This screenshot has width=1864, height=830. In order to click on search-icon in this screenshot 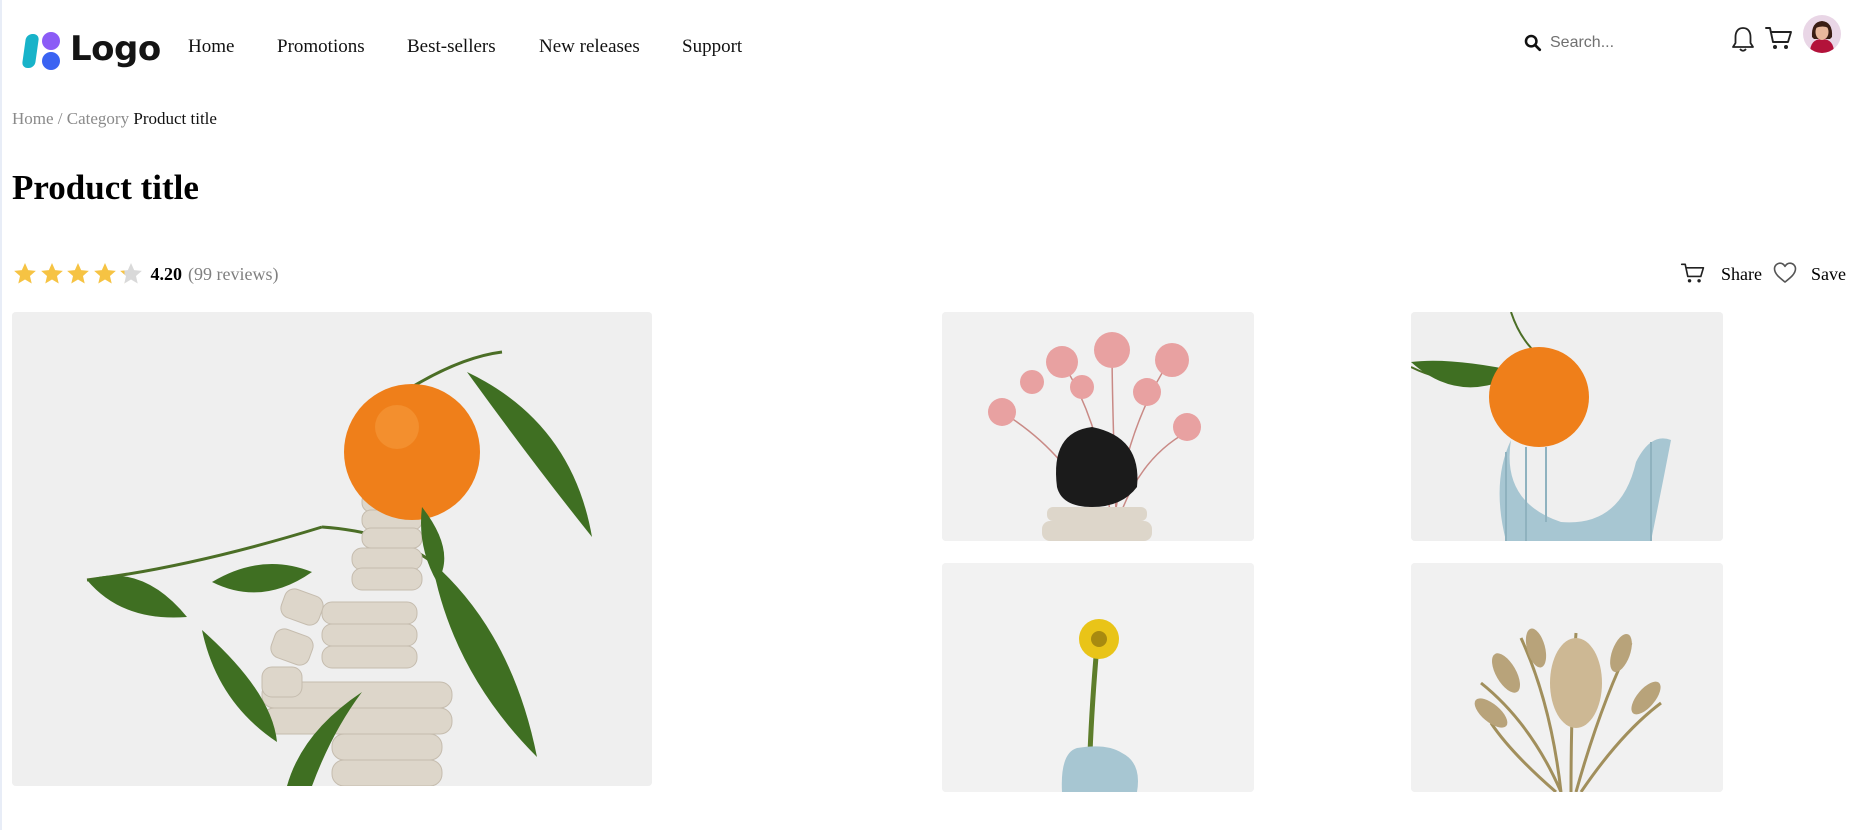, I will do `click(1533, 43)`.